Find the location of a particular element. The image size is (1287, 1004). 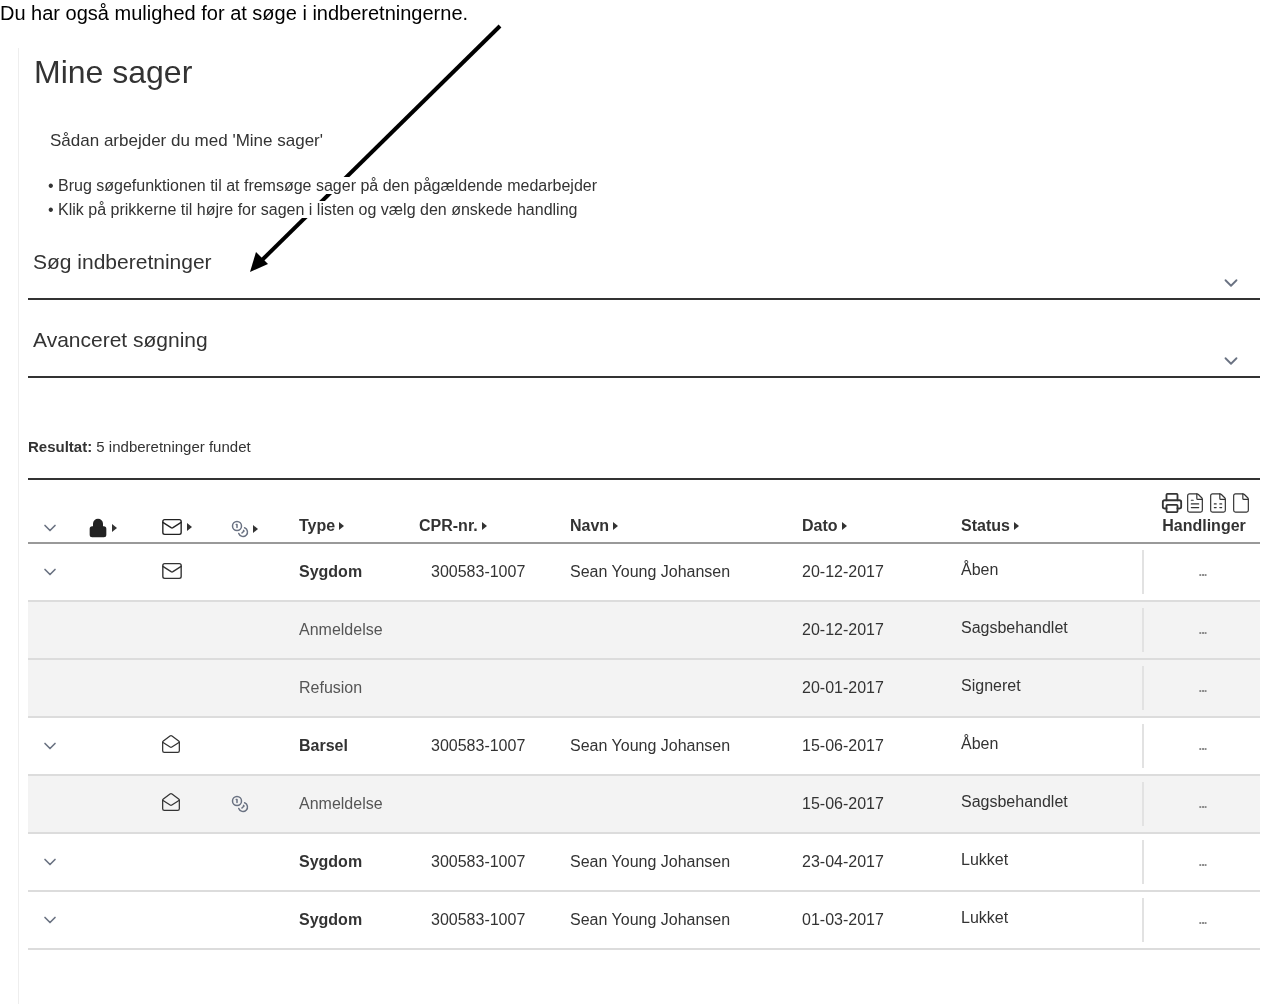

column-header: Dato is located at coordinates (824, 526).